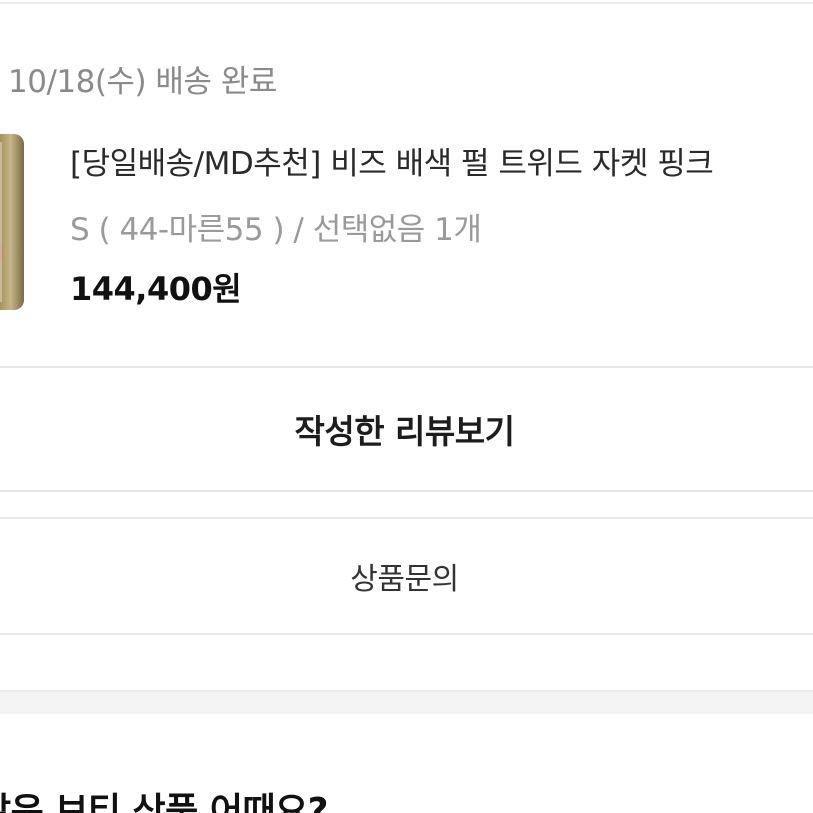 This screenshot has height=813, width=813. What do you see at coordinates (142, 82) in the screenshot?
I see `delivery-status: 10/18(수) 배송 완료` at bounding box center [142, 82].